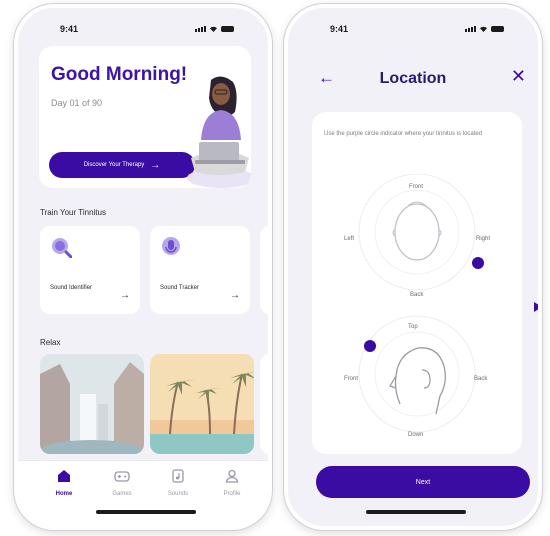  Describe the element at coordinates (122, 476) in the screenshot. I see `gamepad-icon` at that location.